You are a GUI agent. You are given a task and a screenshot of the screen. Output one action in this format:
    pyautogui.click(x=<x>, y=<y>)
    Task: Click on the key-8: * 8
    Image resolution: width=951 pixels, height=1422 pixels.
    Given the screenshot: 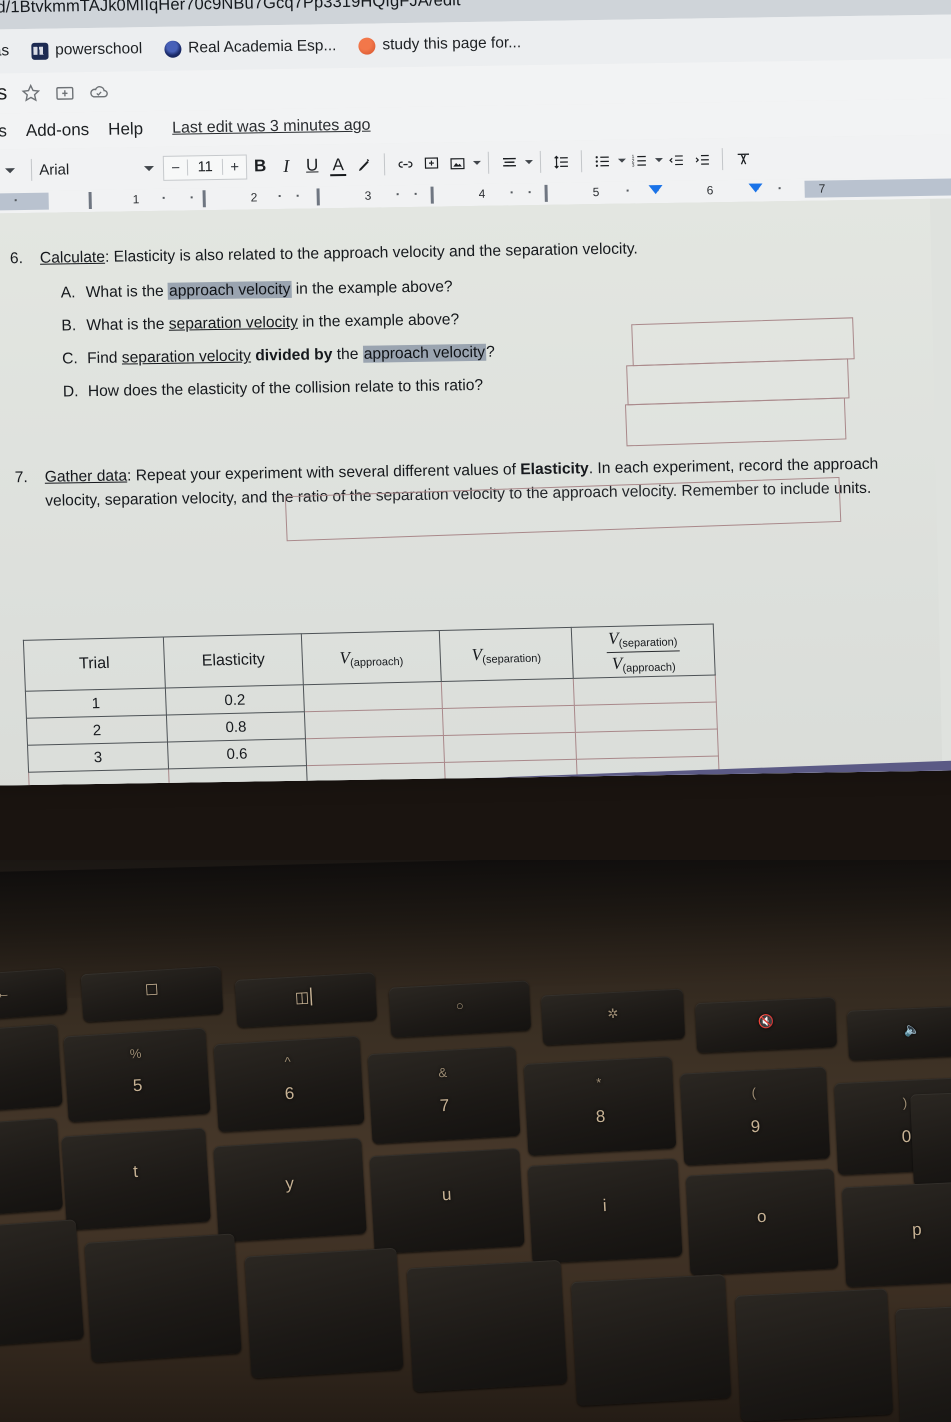 What is the action you would take?
    pyautogui.click(x=600, y=1106)
    